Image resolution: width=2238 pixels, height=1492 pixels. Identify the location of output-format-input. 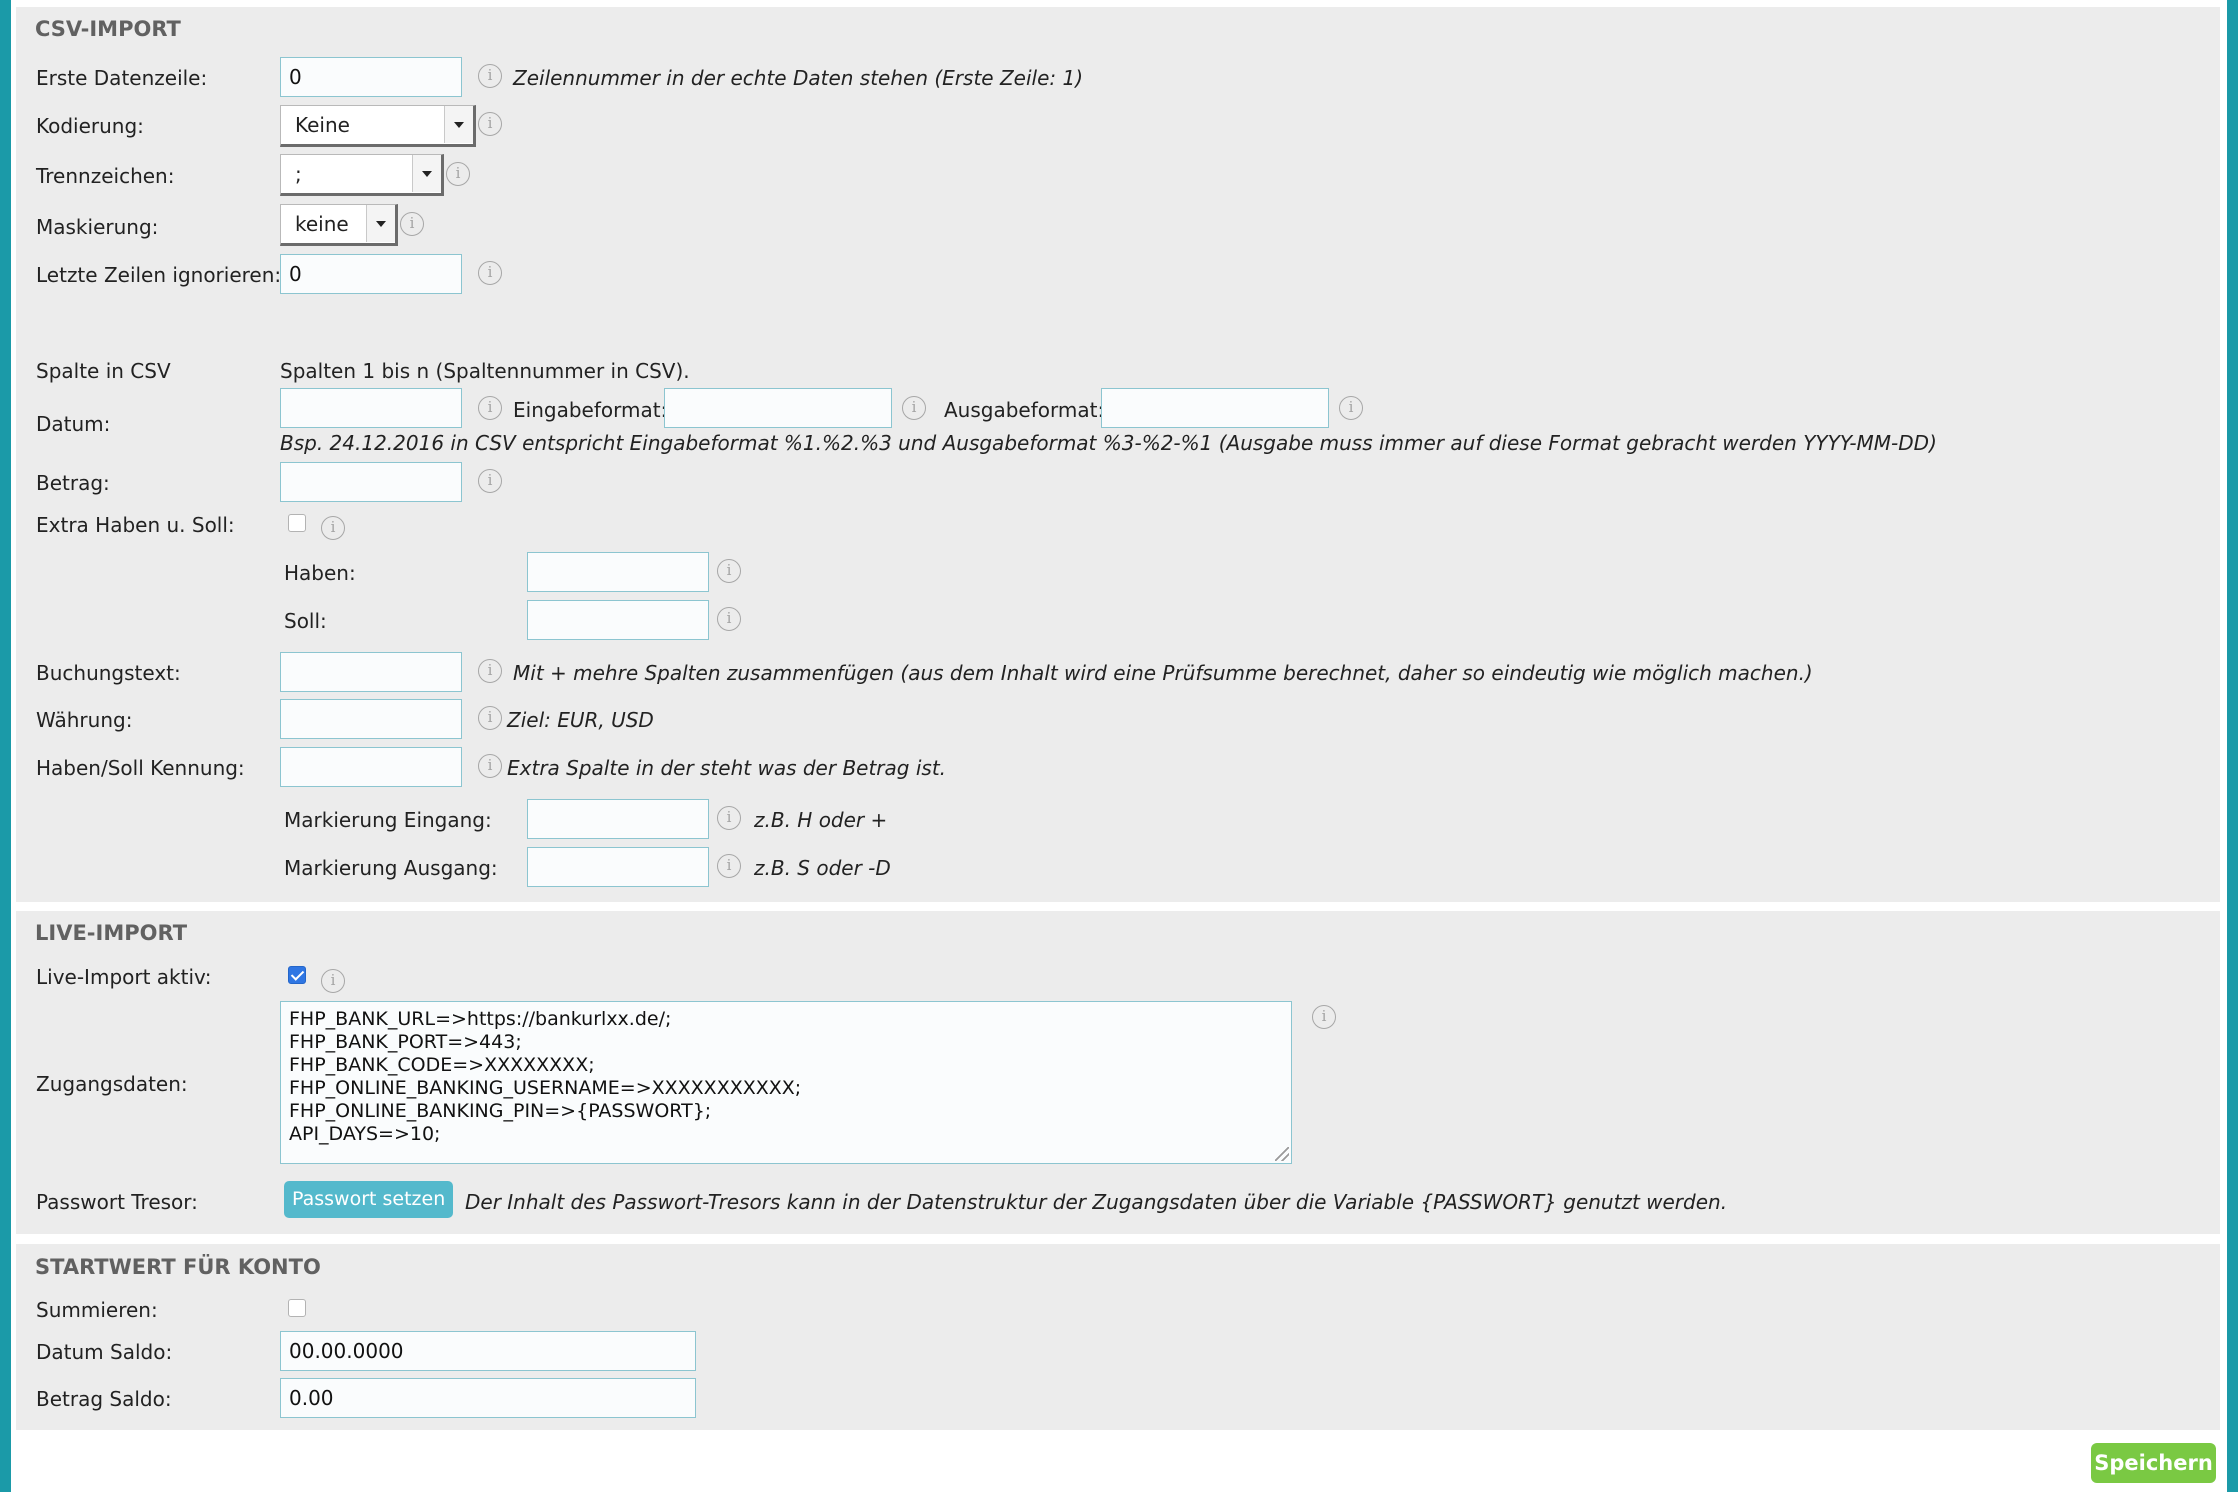
(1215, 408).